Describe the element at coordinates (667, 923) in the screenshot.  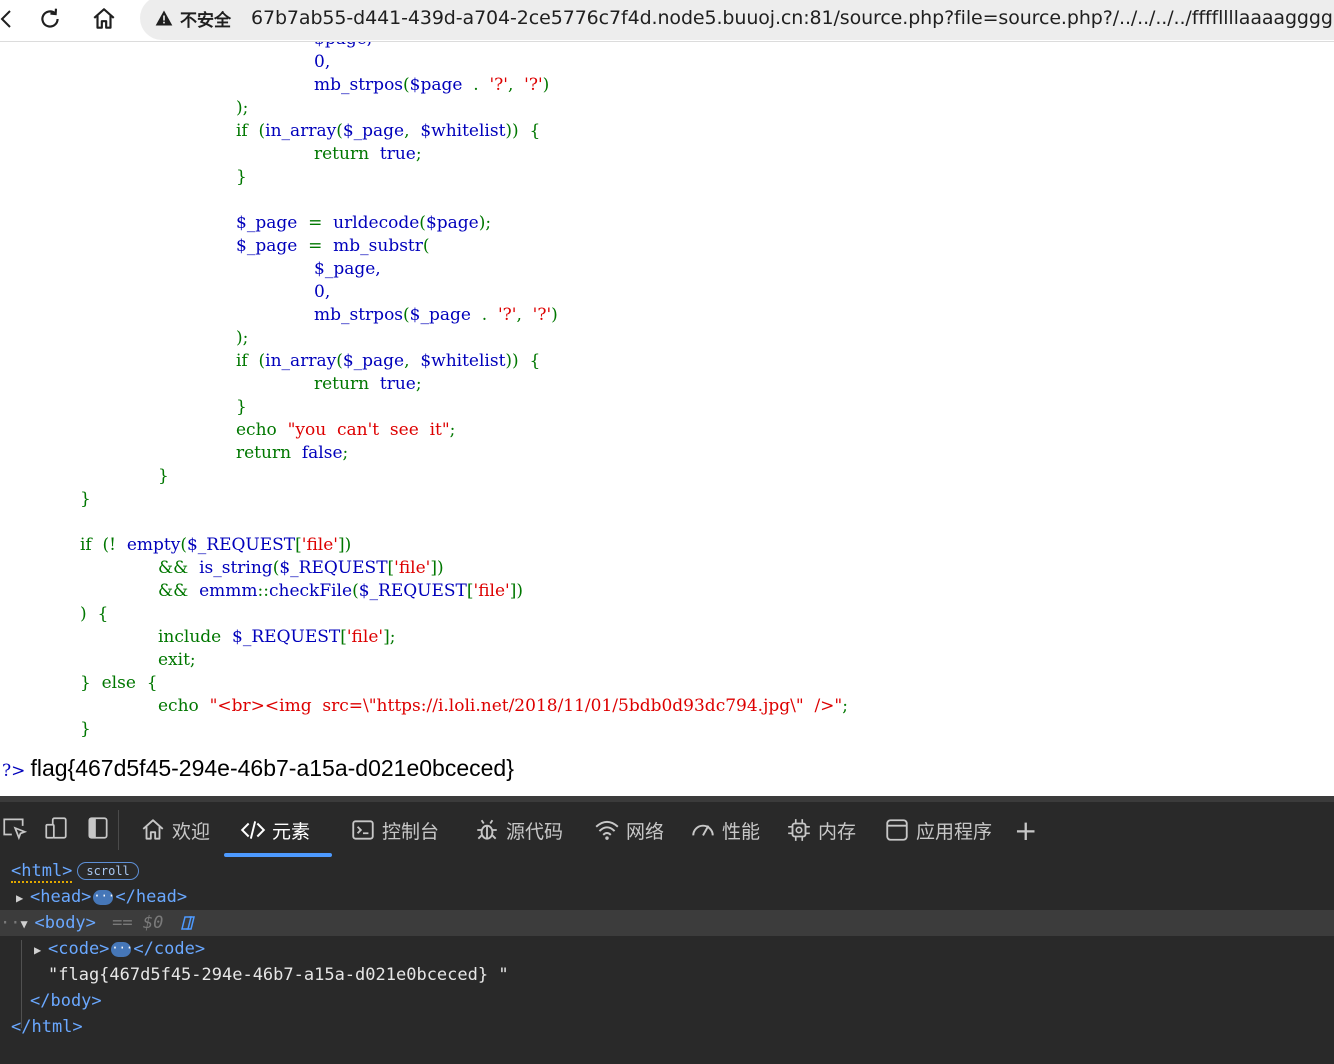
I see `dom-node-body: ··▼ <body> == $0` at that location.